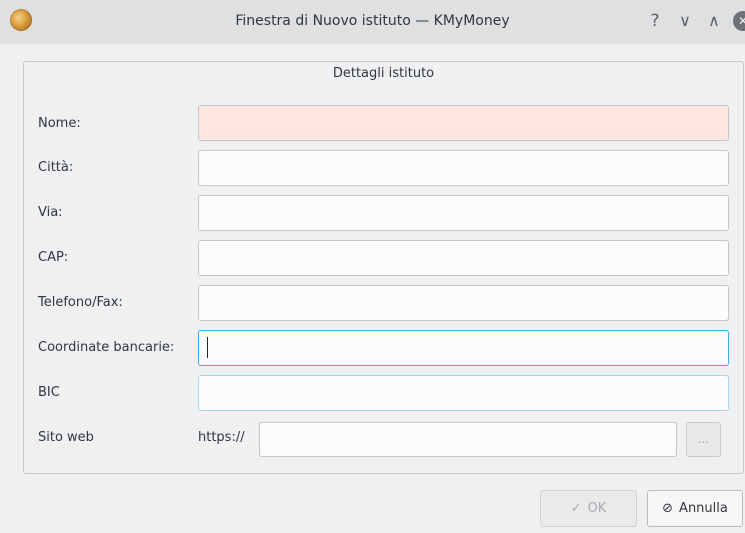 The height and width of the screenshot is (533, 745). What do you see at coordinates (207, 347) in the screenshot?
I see `text-cursor` at bounding box center [207, 347].